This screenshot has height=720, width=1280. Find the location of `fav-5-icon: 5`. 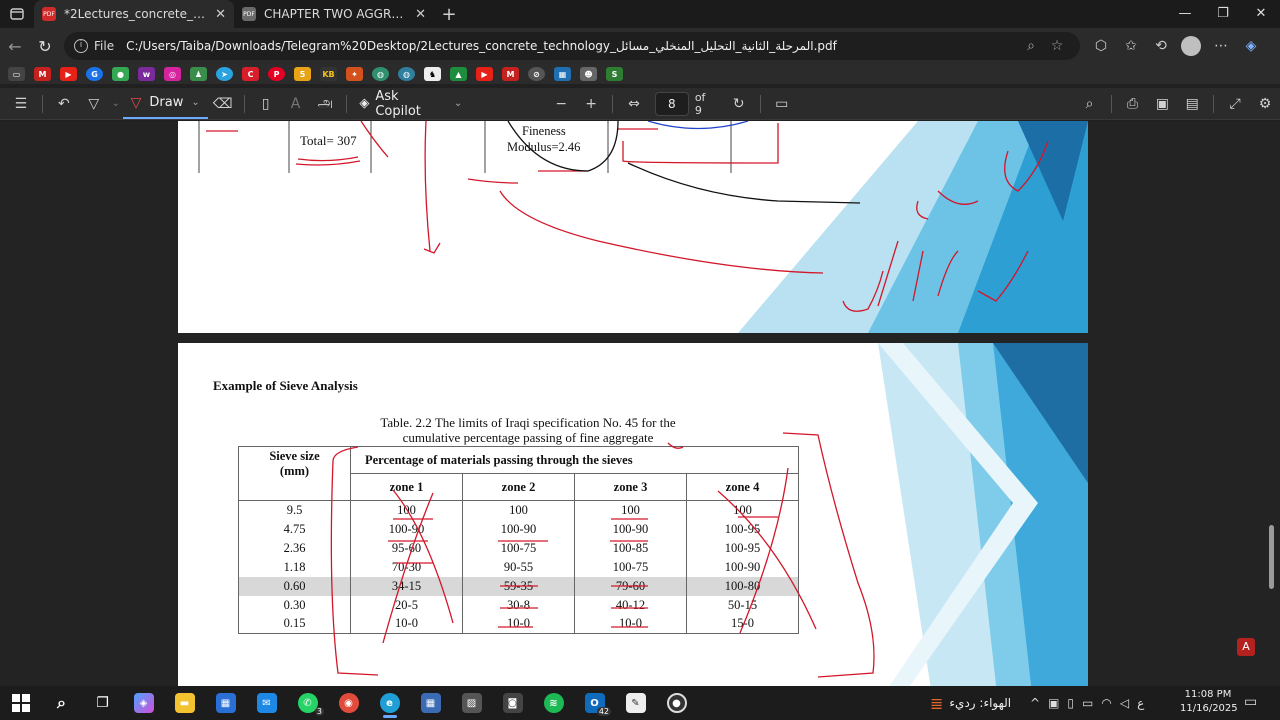

fav-5-icon: 5 is located at coordinates (302, 74).